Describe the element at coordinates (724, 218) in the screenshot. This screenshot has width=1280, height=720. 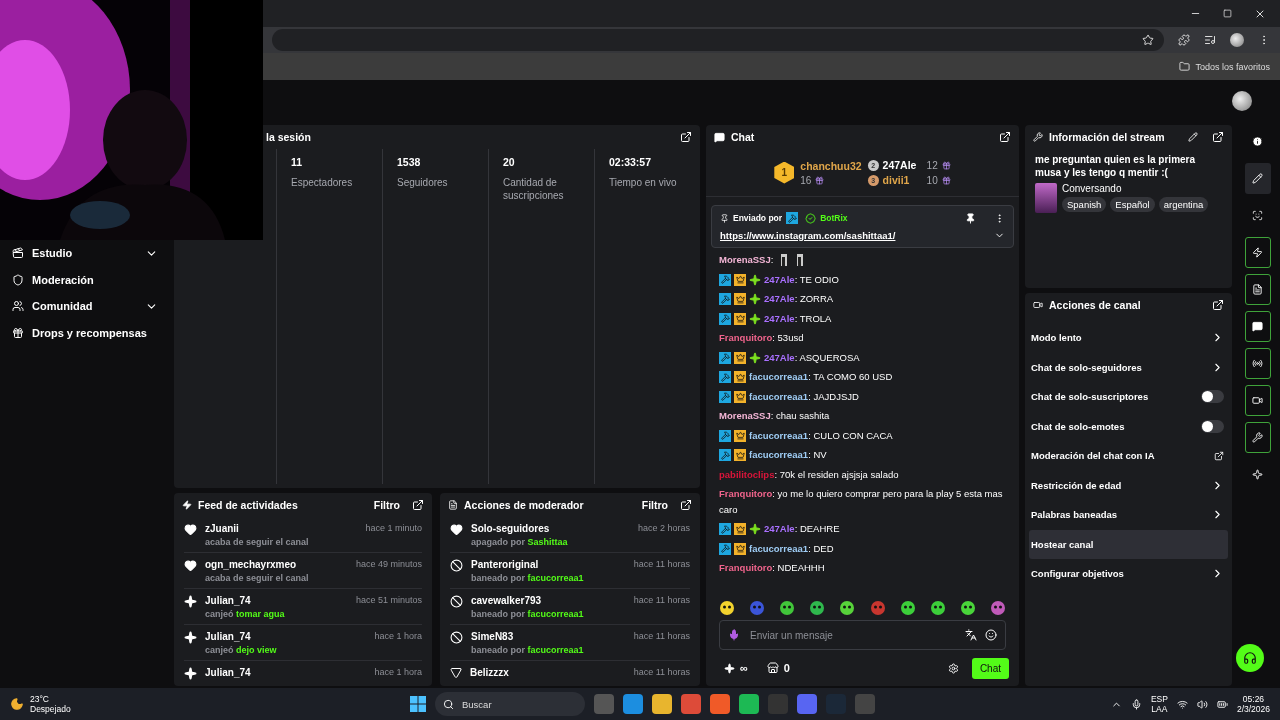
I see `pin-icon` at that location.